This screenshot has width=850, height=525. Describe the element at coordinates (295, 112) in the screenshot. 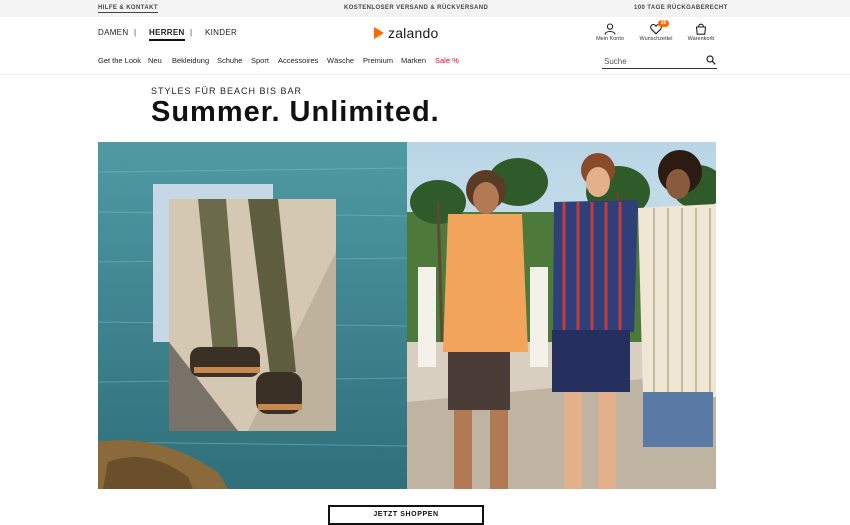

I see `campaign-headline: Summer. Unlimited.` at that location.